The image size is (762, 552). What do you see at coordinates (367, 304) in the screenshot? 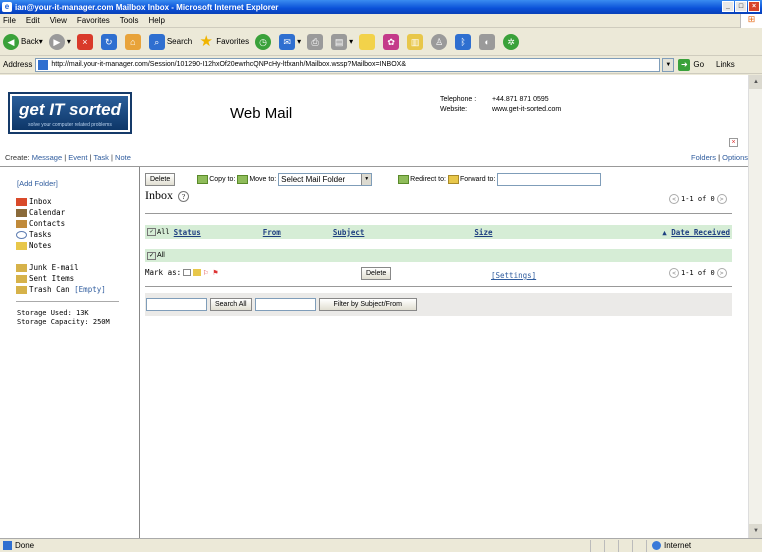
I see `filter-button: Filter by Subject/From` at bounding box center [367, 304].